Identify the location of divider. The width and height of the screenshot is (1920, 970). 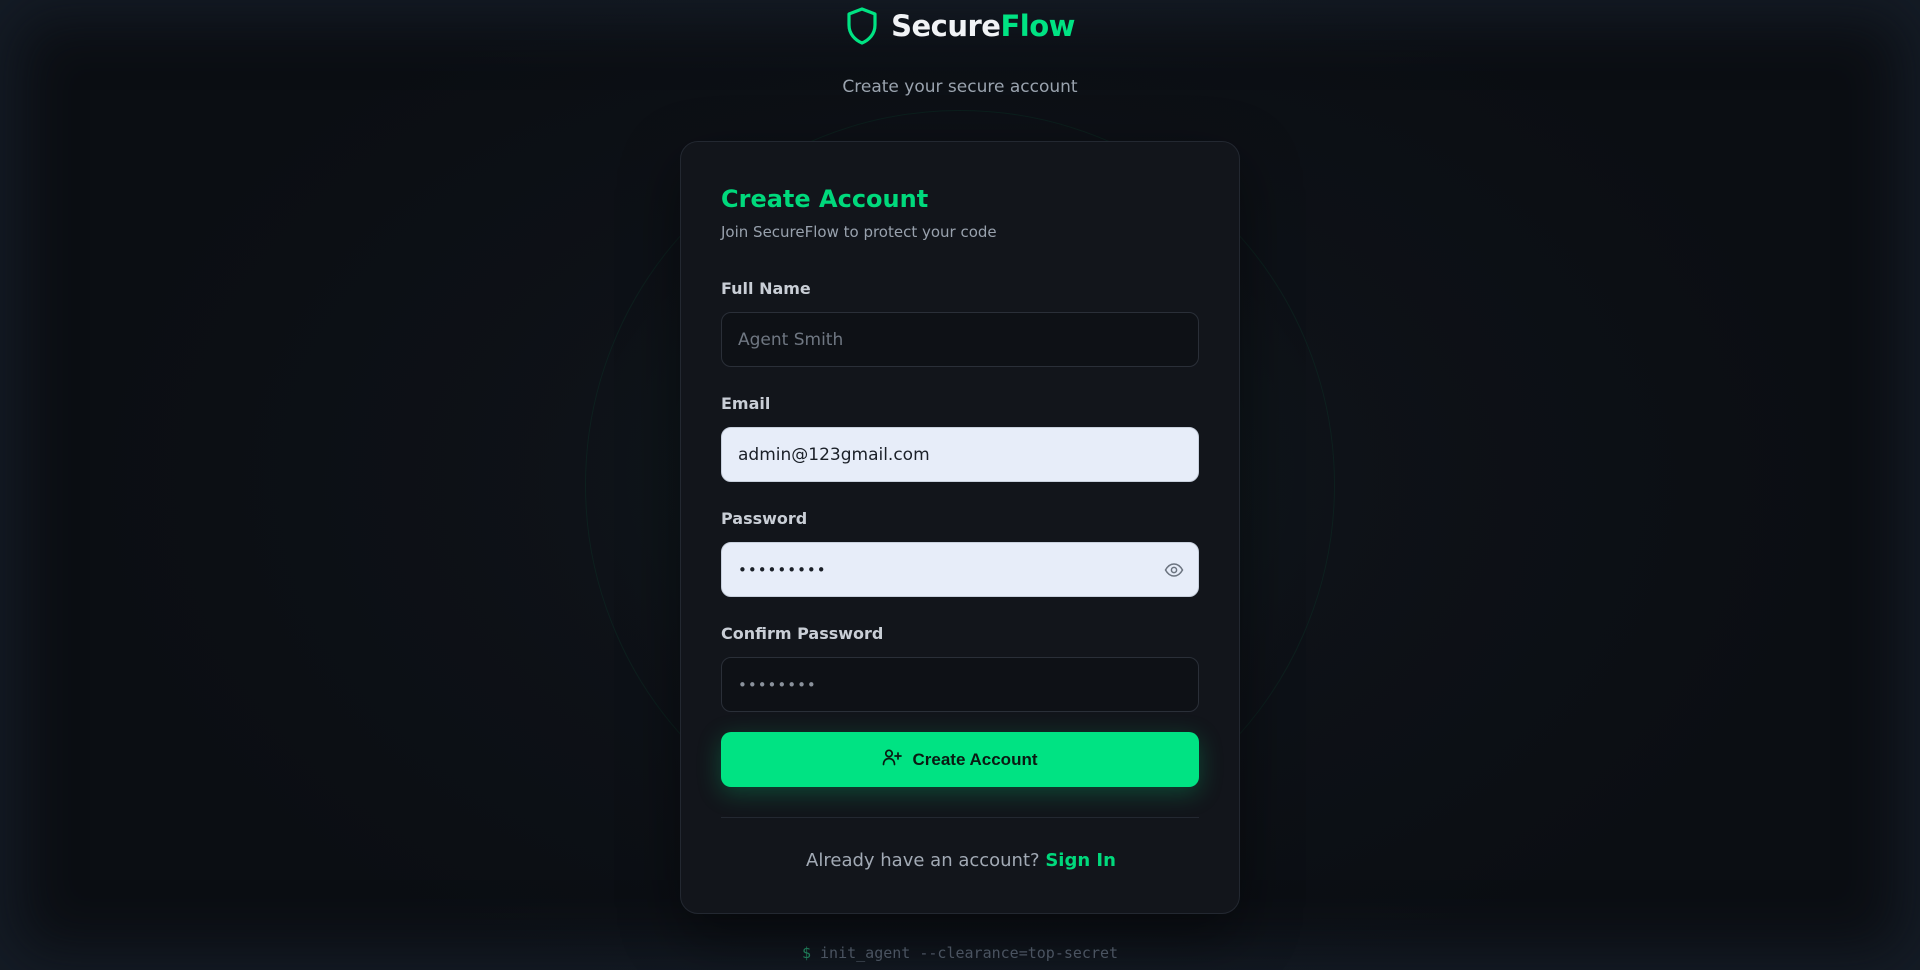
(960, 817).